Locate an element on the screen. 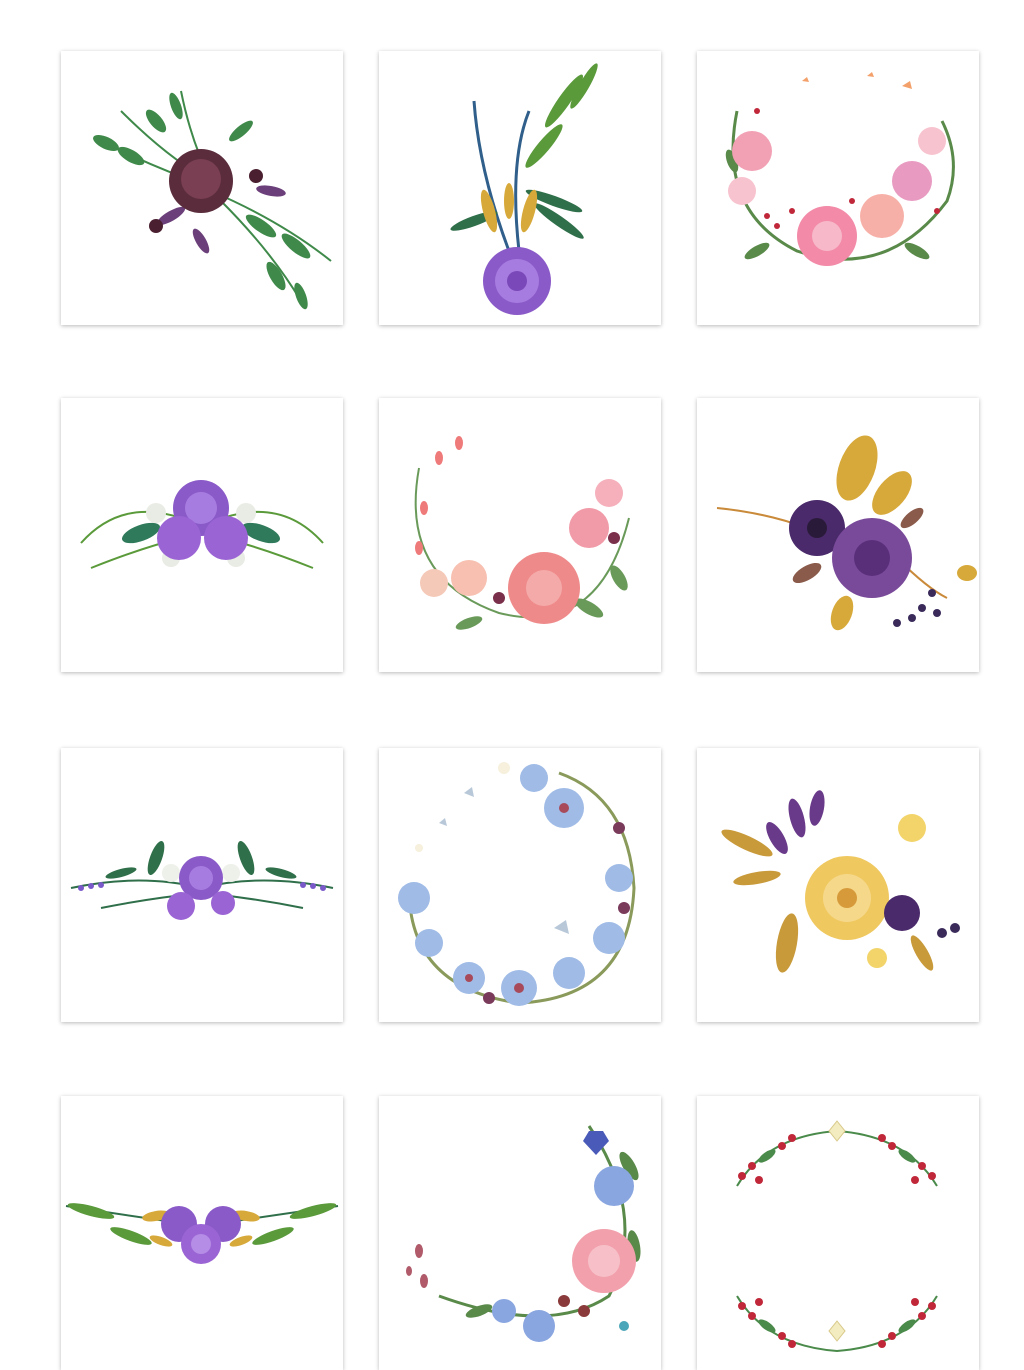 The width and height of the screenshot is (1024, 1370). violet-rose-garland-illustration is located at coordinates (202, 1233).